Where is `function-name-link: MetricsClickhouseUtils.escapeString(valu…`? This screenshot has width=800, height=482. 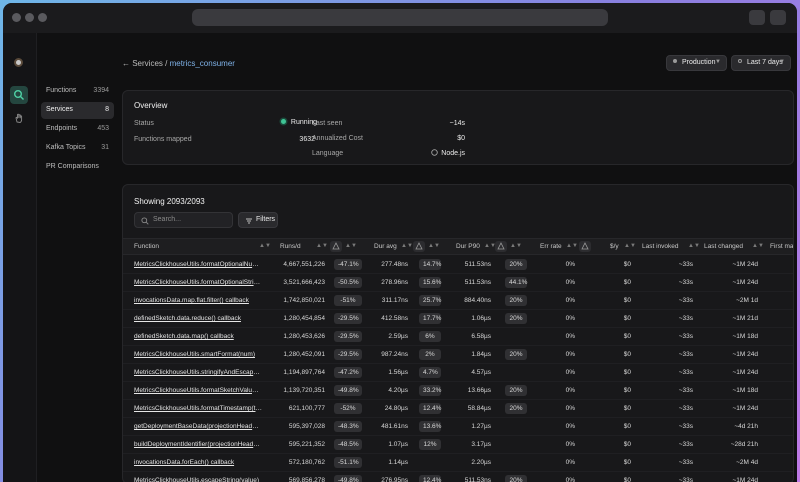 function-name-link: MetricsClickhouseUtils.escapeString(valu… is located at coordinates (198, 479).